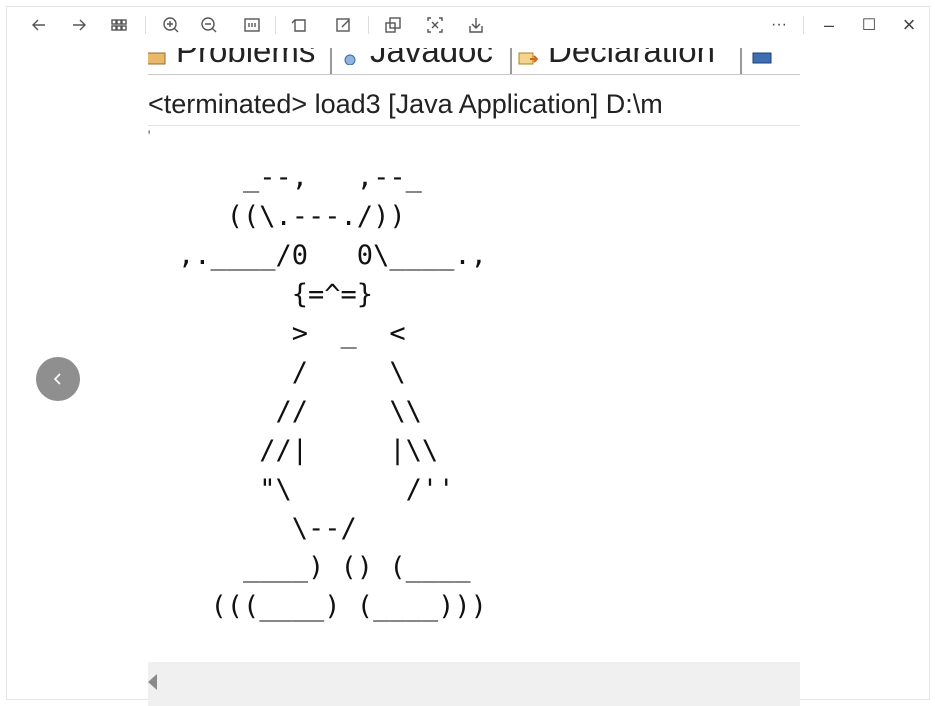 The image size is (935, 706). What do you see at coordinates (350, 59) in the screenshot?
I see `javadoc-icon` at bounding box center [350, 59].